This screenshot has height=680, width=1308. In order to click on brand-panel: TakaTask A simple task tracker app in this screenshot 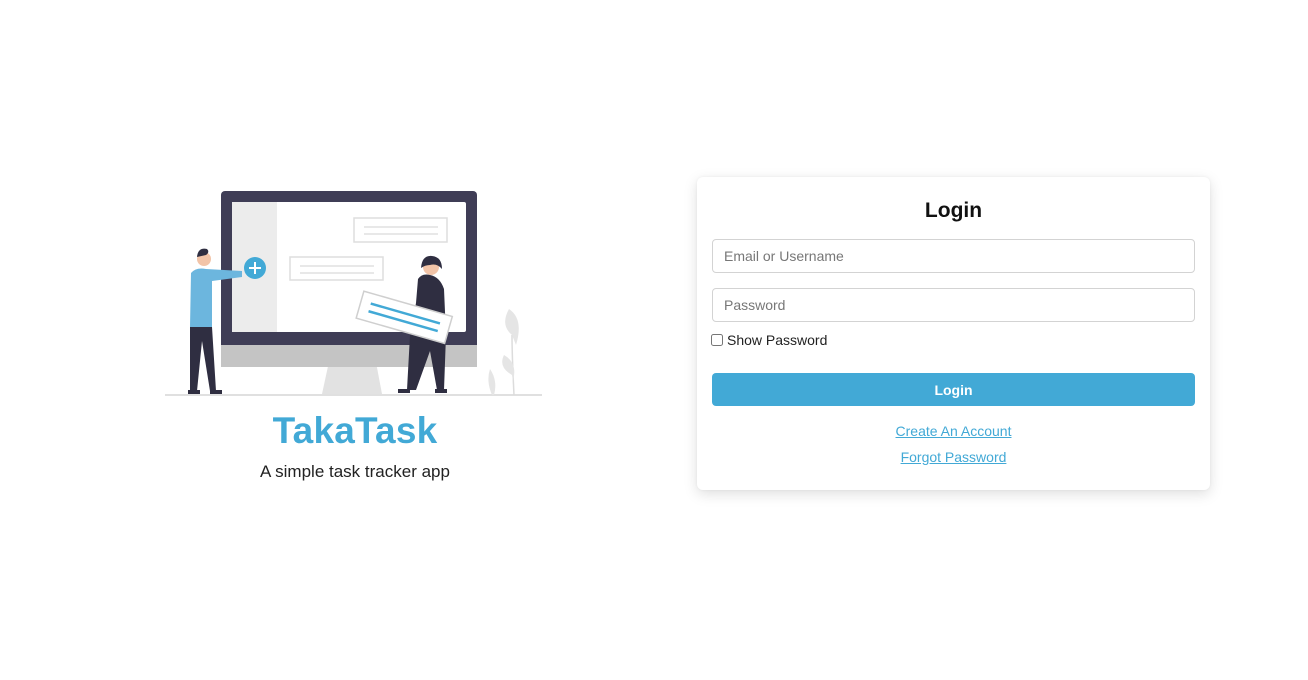, I will do `click(355, 340)`.